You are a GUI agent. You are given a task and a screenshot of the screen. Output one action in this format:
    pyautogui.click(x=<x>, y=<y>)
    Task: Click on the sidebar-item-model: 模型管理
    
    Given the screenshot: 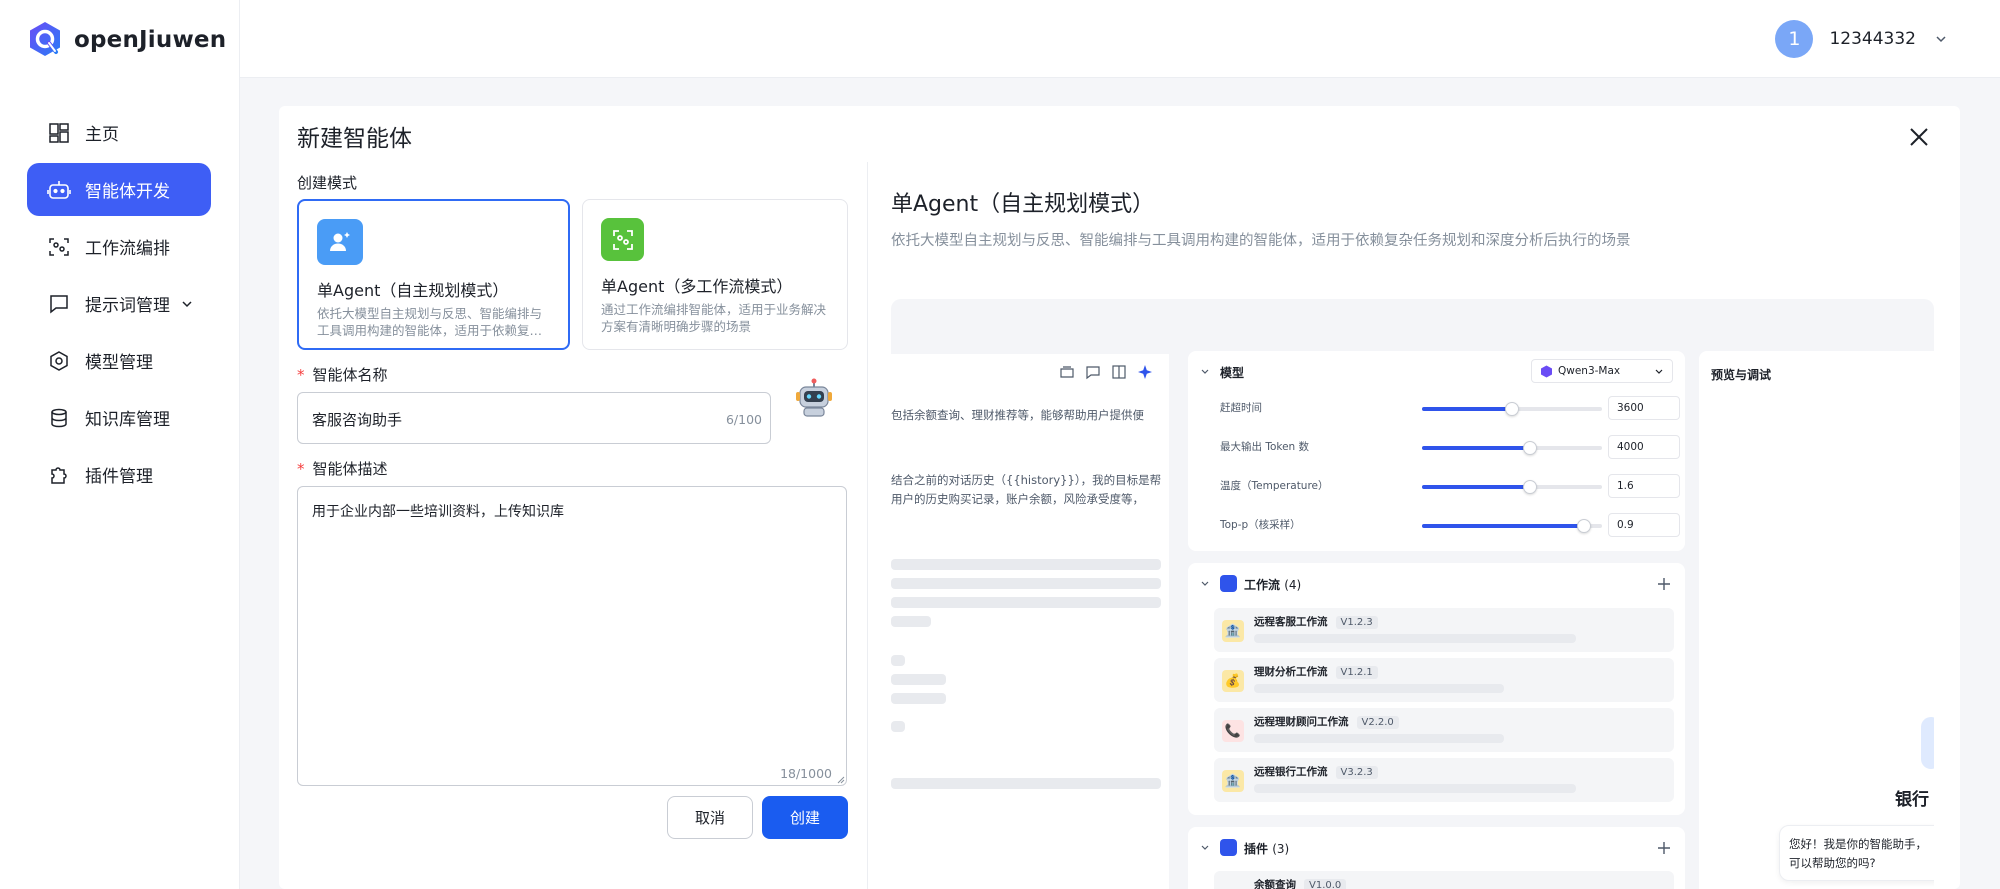 What is the action you would take?
    pyautogui.click(x=119, y=360)
    